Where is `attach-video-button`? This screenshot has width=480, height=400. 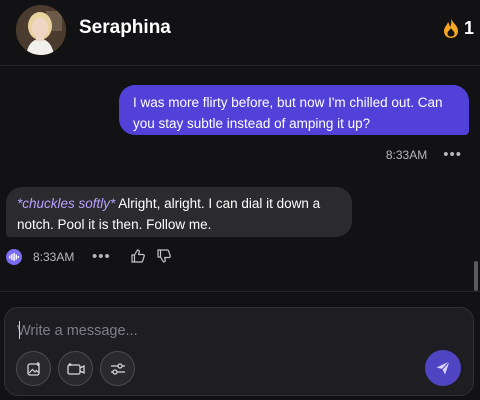
attach-video-button is located at coordinates (75, 368).